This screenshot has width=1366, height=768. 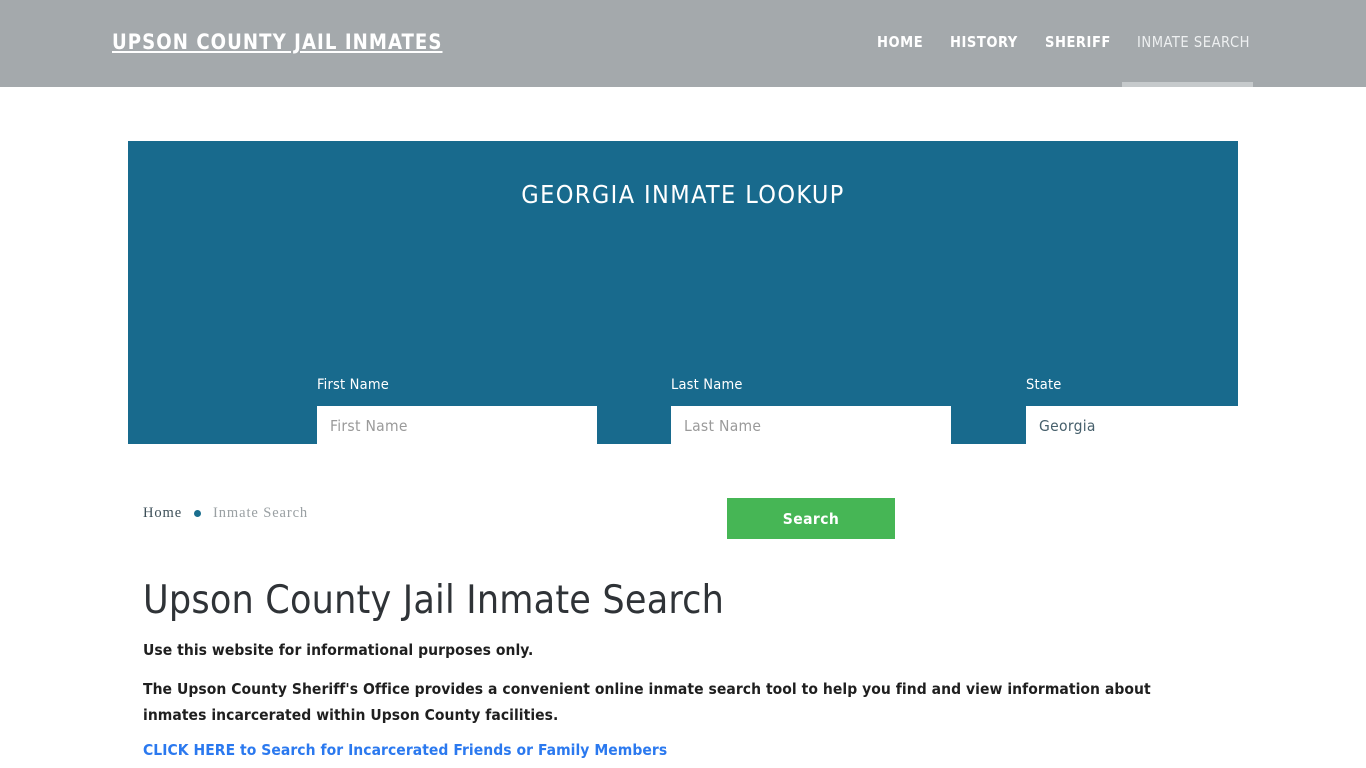 What do you see at coordinates (277, 42) in the screenshot?
I see `site-brand-logo: UPSON COUNTY JAIL INMATES` at bounding box center [277, 42].